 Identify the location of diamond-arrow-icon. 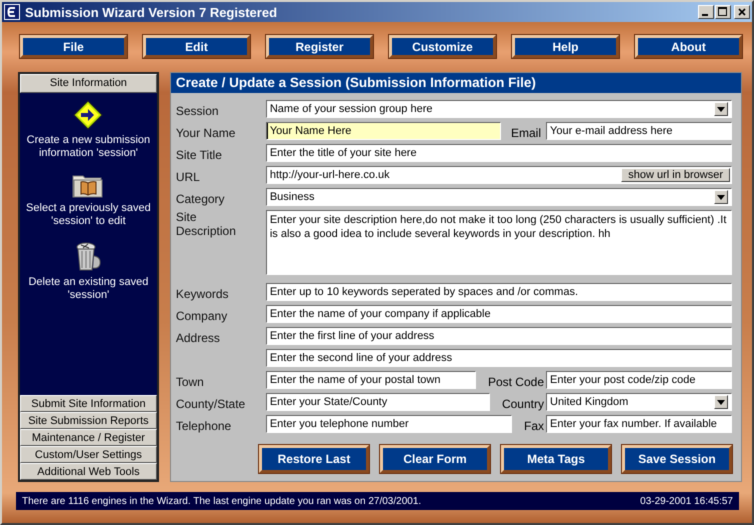
(88, 115).